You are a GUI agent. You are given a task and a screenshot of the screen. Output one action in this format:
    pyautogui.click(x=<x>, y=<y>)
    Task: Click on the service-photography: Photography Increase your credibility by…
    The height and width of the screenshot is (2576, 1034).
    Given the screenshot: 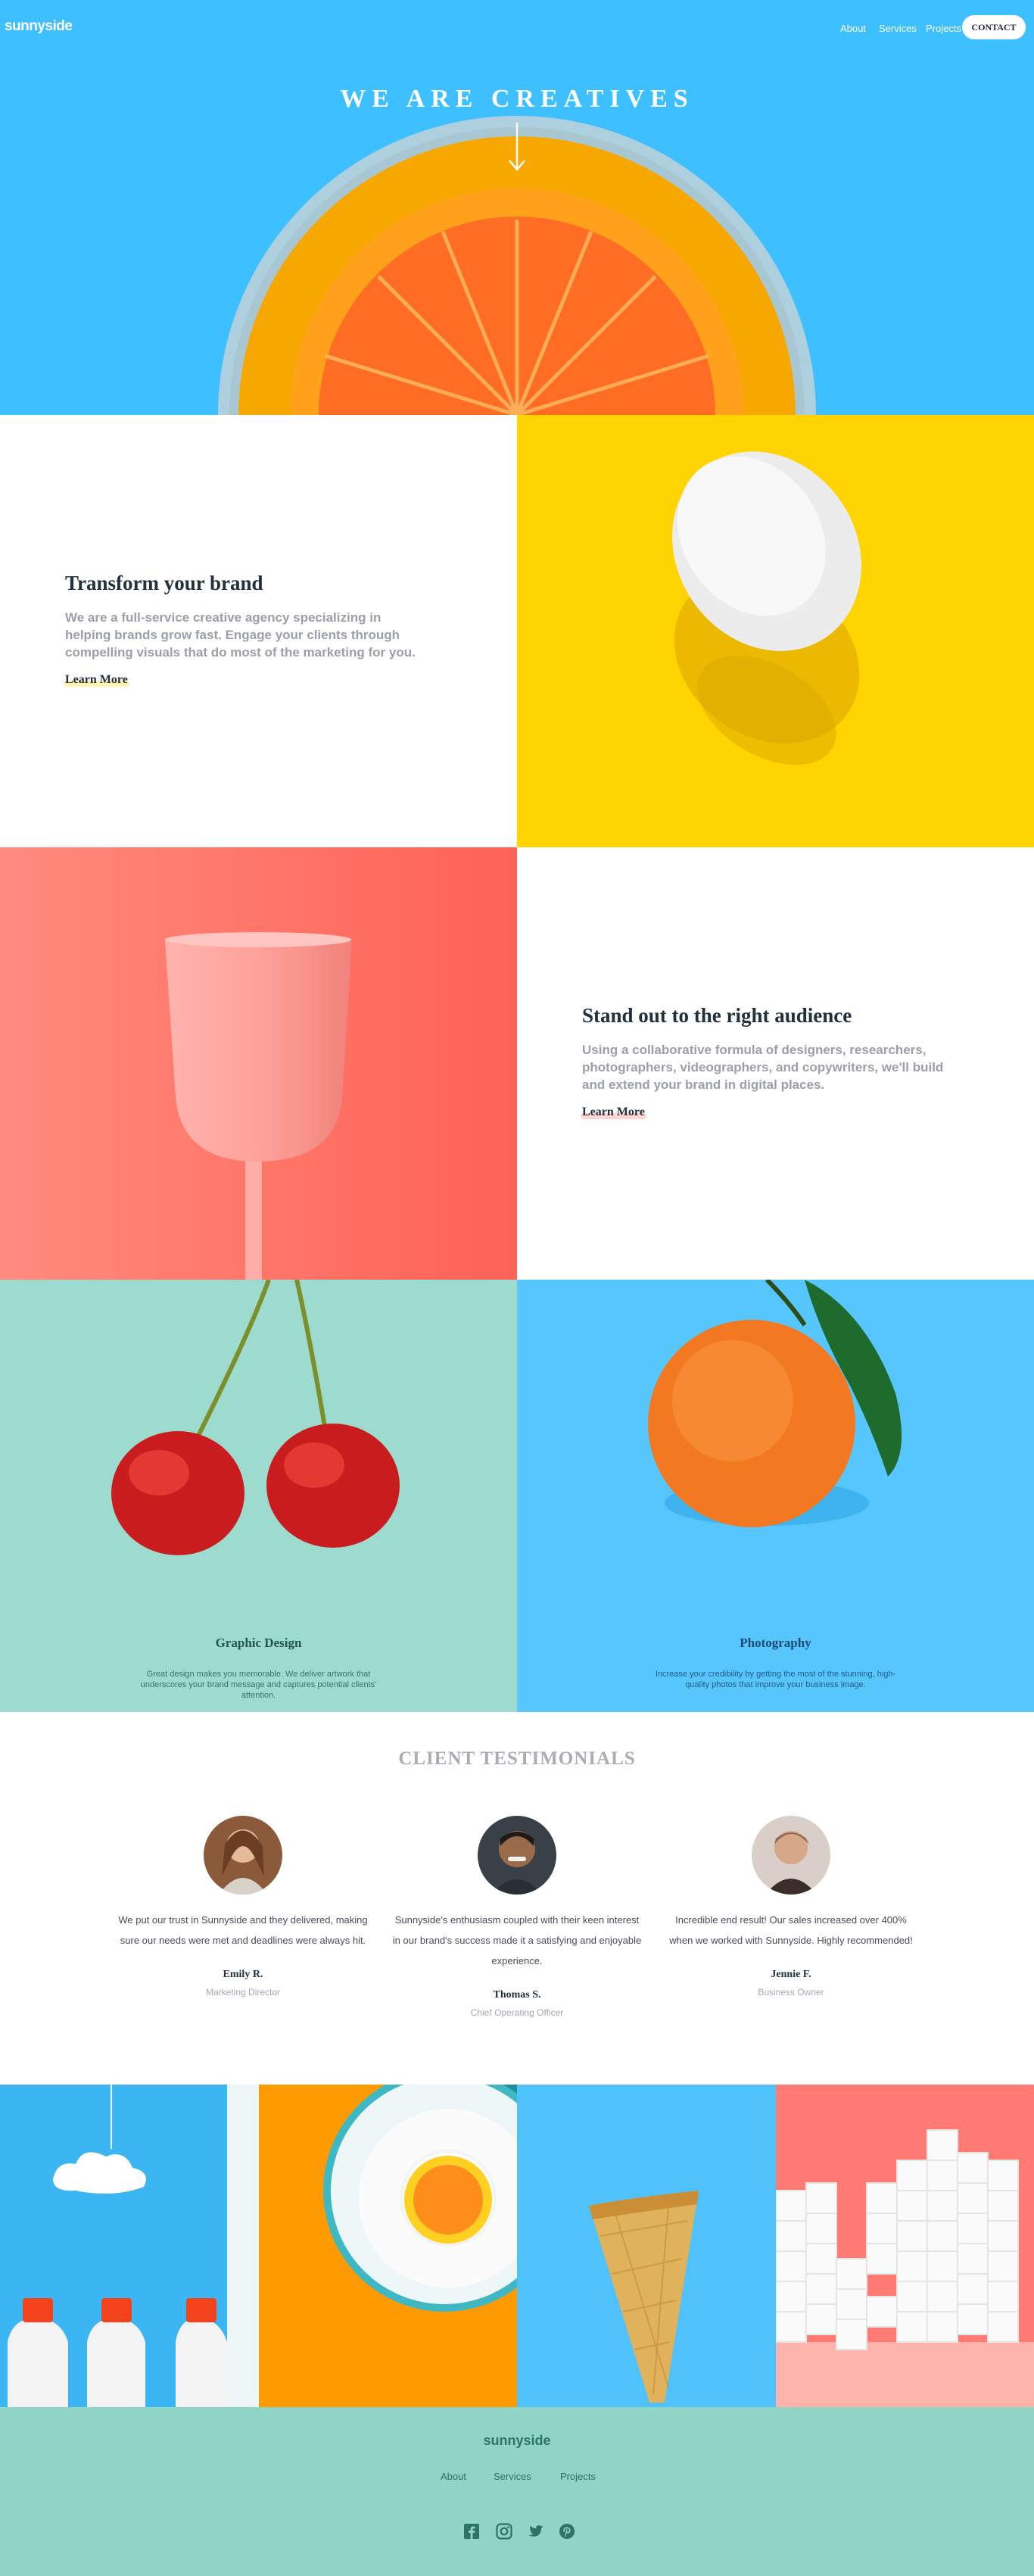 What is the action you would take?
    pyautogui.click(x=775, y=1496)
    